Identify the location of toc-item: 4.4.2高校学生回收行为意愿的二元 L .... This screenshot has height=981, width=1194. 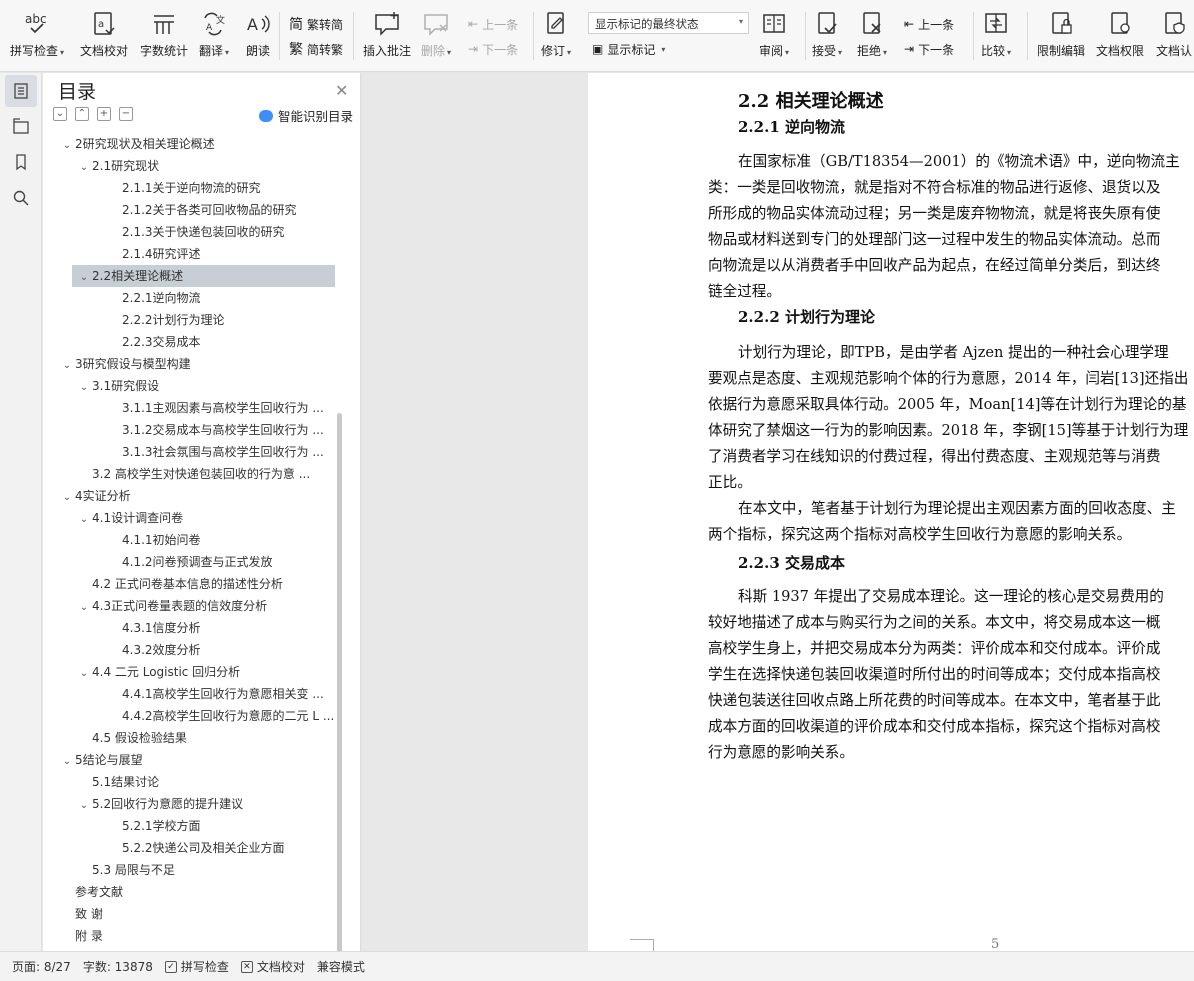
(228, 716).